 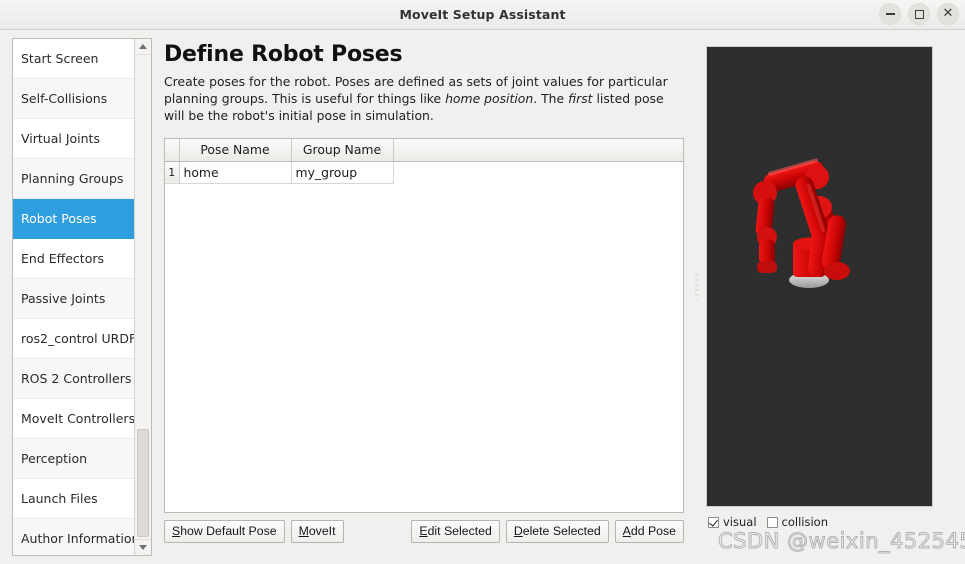 I want to click on poses-table-head: Pose Name Group Name, so click(x=424, y=150).